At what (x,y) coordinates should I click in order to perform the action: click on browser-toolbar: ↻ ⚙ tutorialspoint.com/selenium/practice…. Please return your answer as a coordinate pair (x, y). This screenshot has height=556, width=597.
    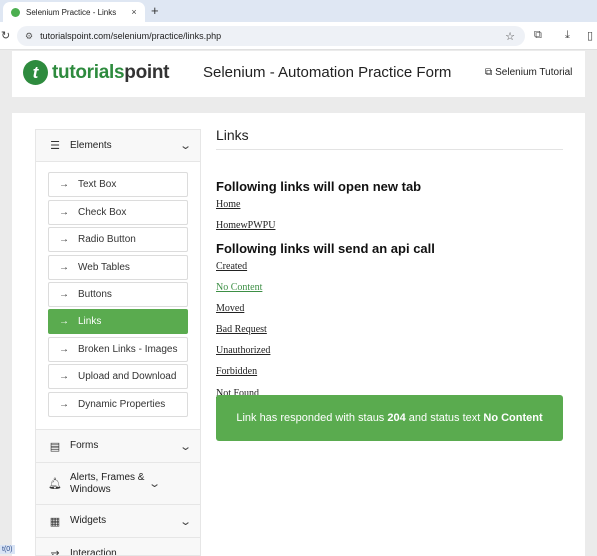
    Looking at the image, I should click on (298, 36).